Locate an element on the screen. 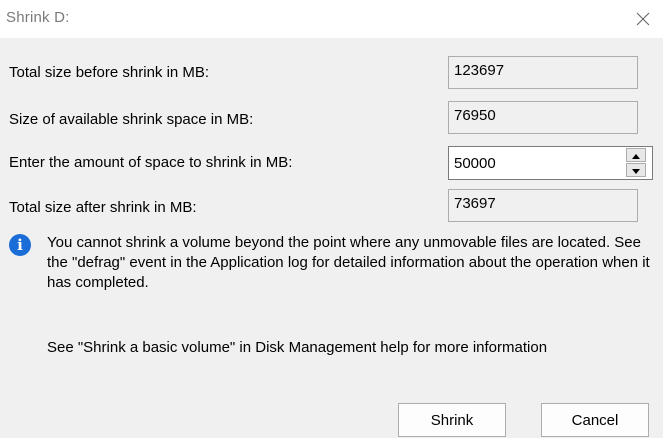 The height and width of the screenshot is (438, 663). close-button is located at coordinates (643, 19).